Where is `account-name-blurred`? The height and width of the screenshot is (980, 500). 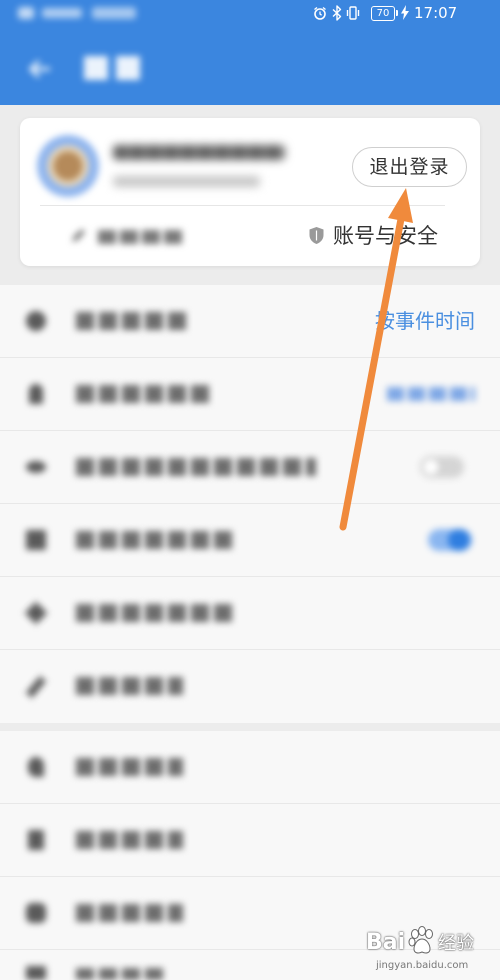
account-name-blurred is located at coordinates (199, 152).